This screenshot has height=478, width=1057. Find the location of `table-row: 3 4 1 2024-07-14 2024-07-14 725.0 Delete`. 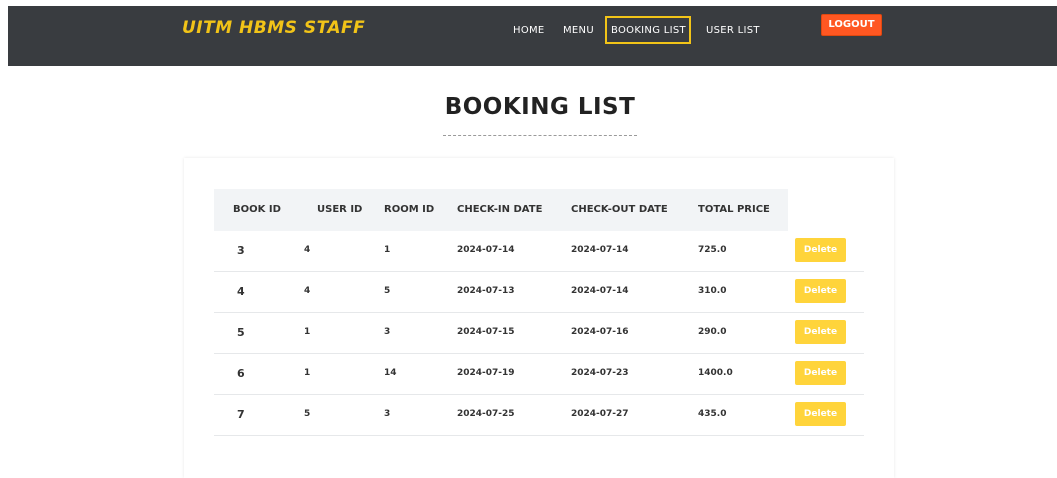

table-row: 3 4 1 2024-07-14 2024-07-14 725.0 Delete is located at coordinates (539, 251).